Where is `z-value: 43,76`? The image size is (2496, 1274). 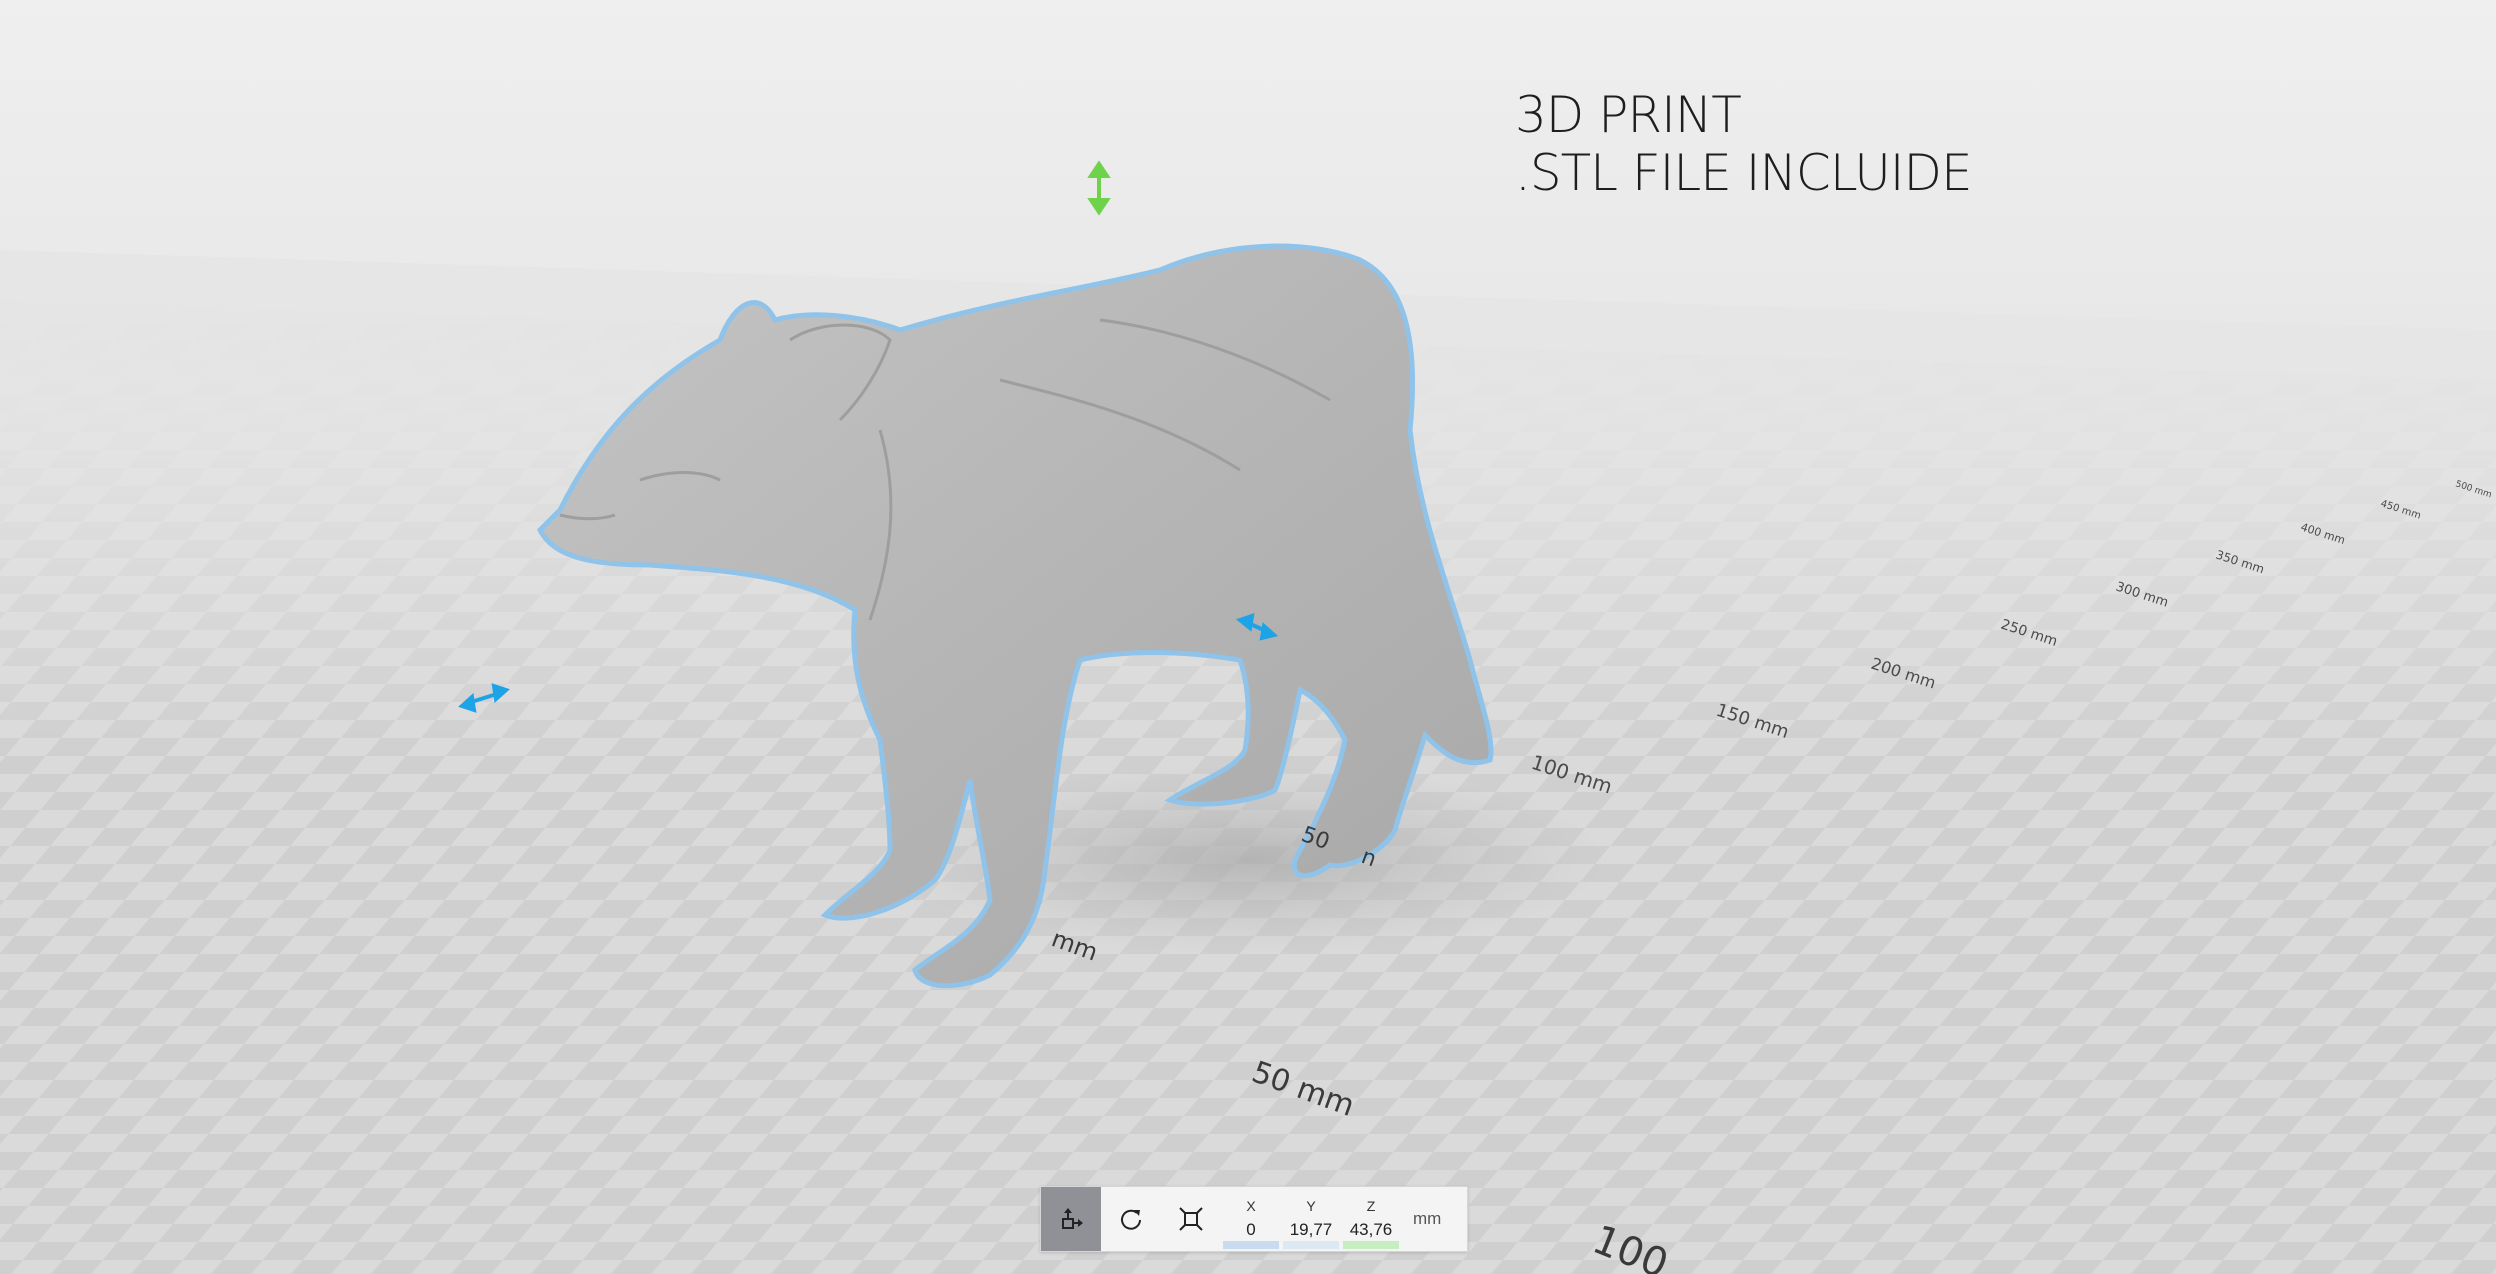
z-value: 43,76 is located at coordinates (1371, 1230).